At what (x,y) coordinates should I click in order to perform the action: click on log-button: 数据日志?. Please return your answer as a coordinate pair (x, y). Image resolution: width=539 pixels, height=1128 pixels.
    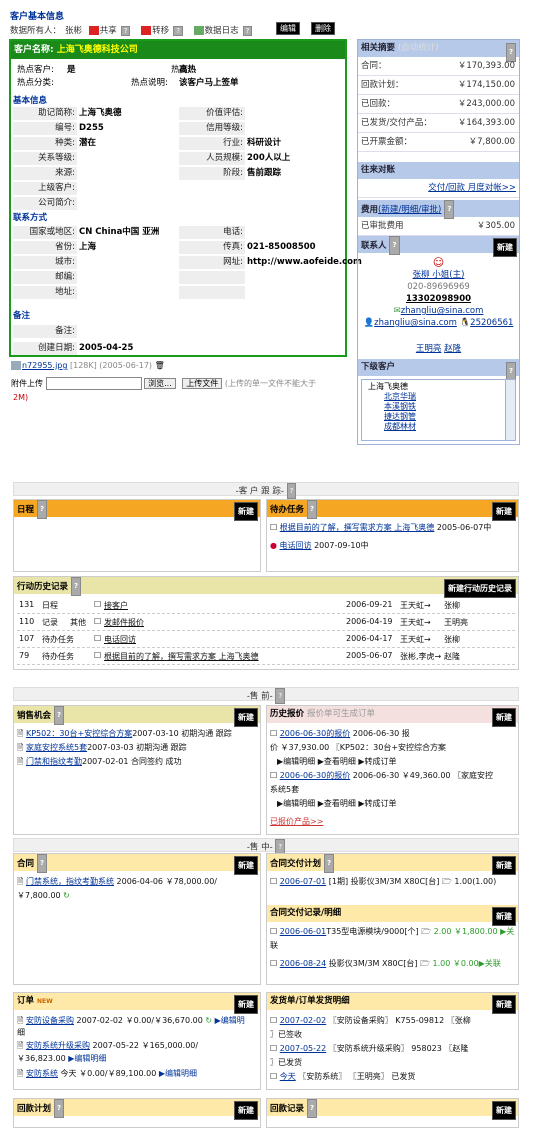
    Looking at the image, I should click on (225, 30).